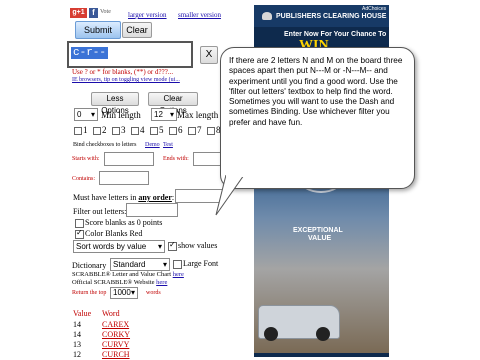 The width and height of the screenshot is (480, 360). Describe the element at coordinates (199, 15) in the screenshot. I see `smaller-version-link: smaller version` at that location.